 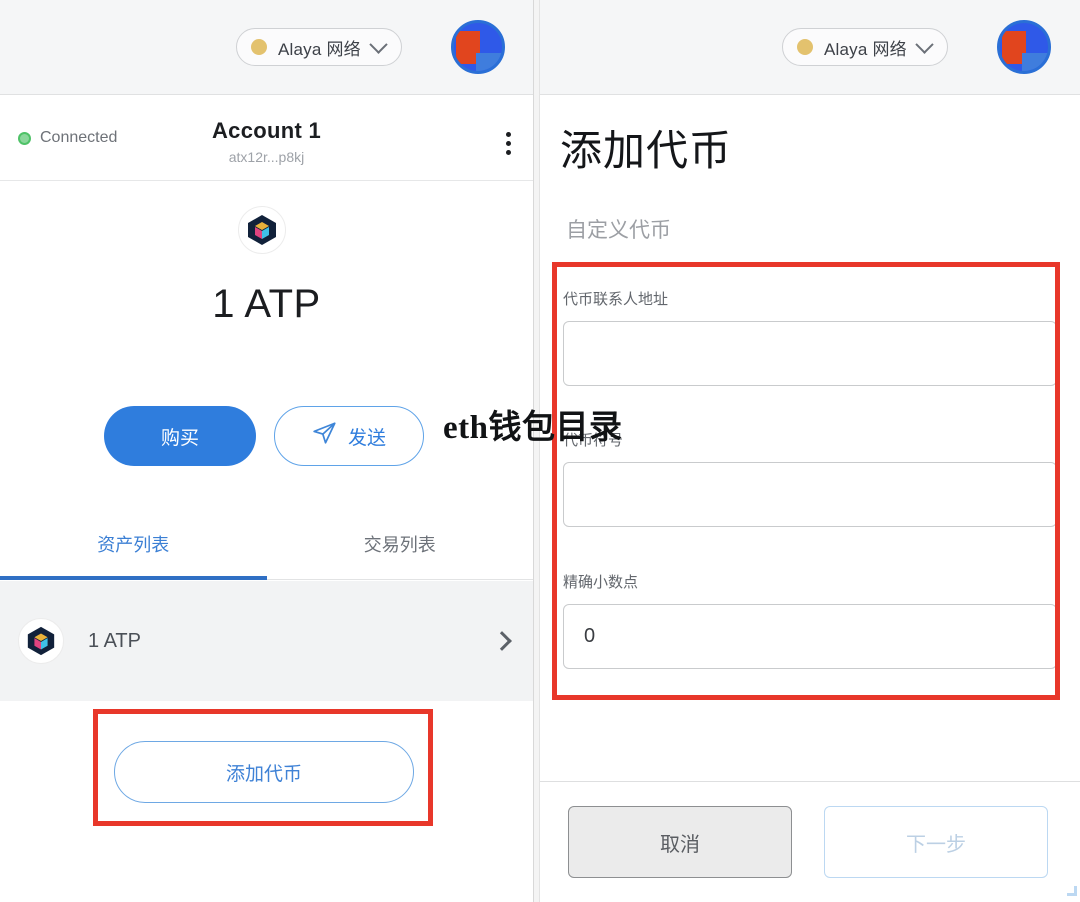 I want to click on account-strip: Connected Account 1 atx12r...p8kj, so click(x=266, y=138).